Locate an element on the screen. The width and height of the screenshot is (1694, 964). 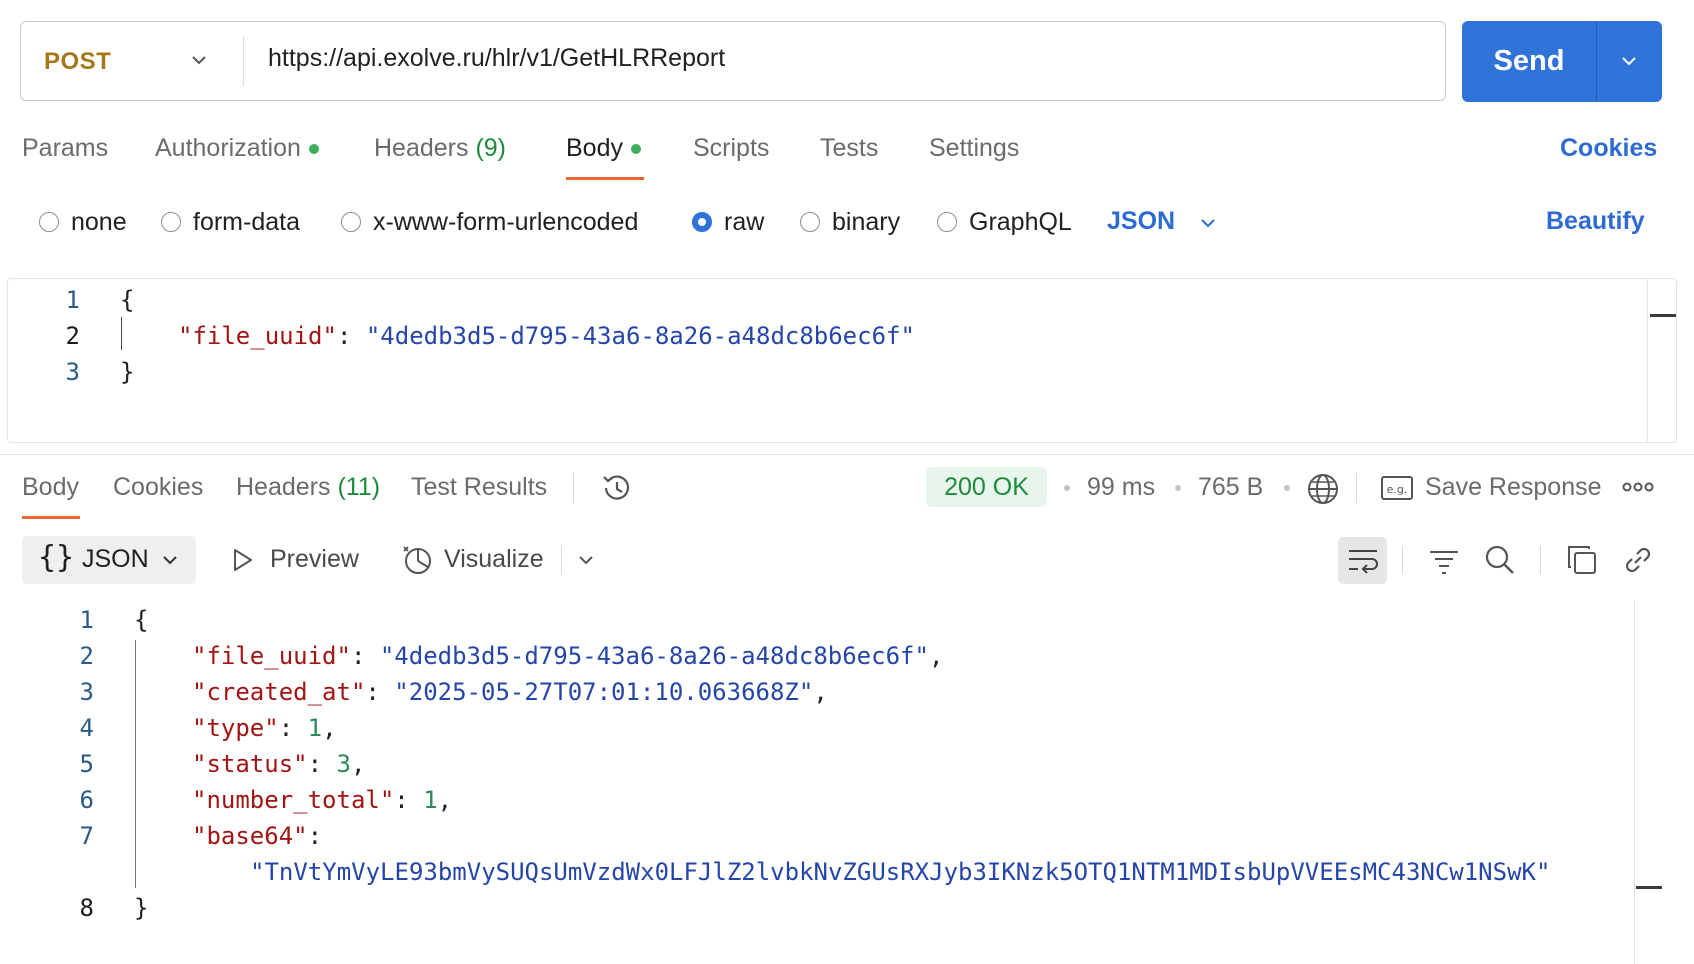
tab-headers: Headers (9) is located at coordinates (440, 148).